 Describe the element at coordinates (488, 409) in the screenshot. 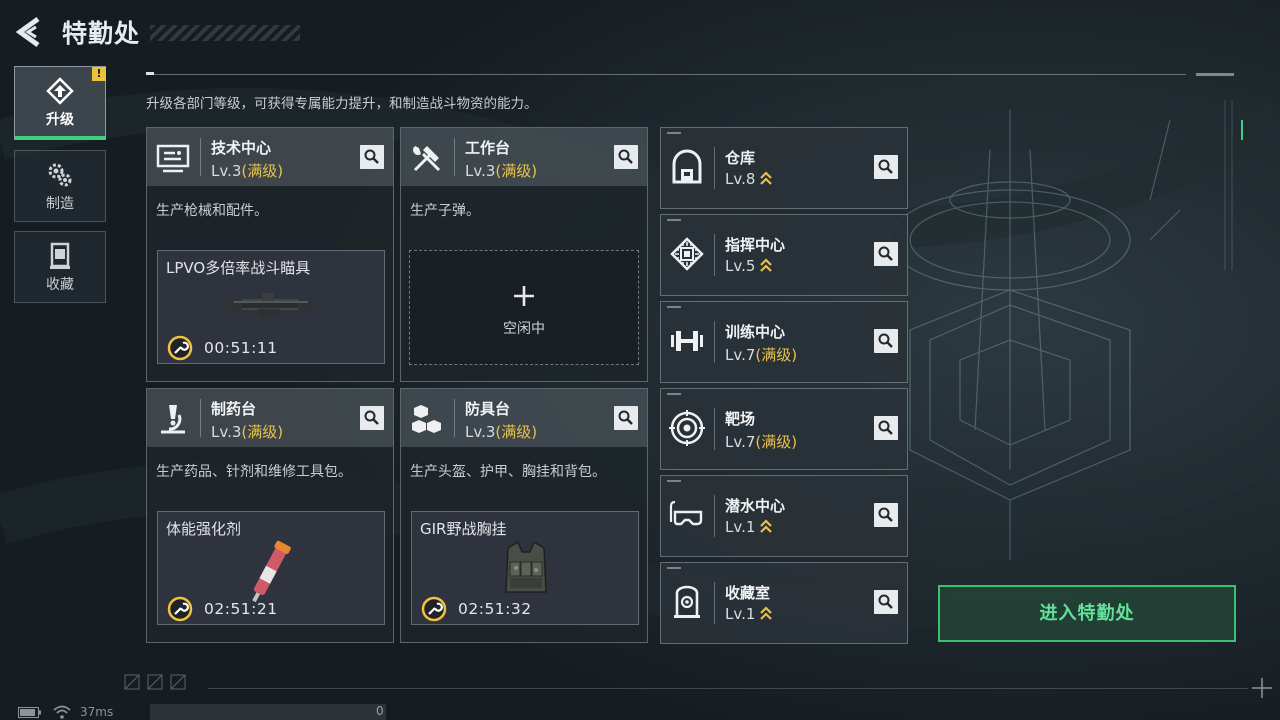

I see `workshop-name: 防具台` at that location.